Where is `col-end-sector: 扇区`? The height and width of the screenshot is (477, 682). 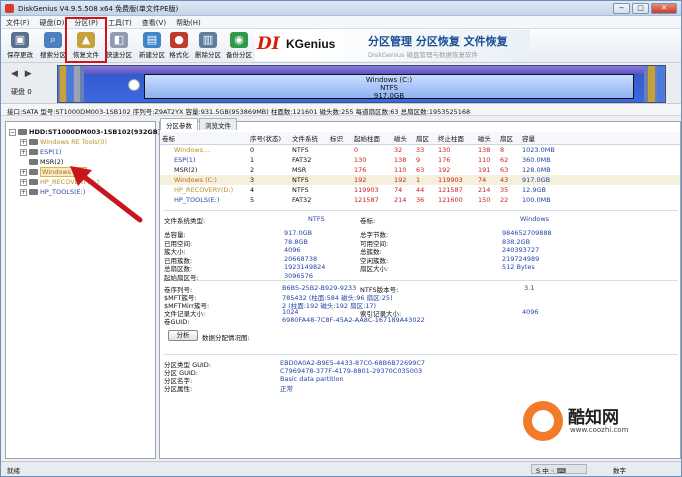
col-end-sector: 扇区 is located at coordinates (509, 138).